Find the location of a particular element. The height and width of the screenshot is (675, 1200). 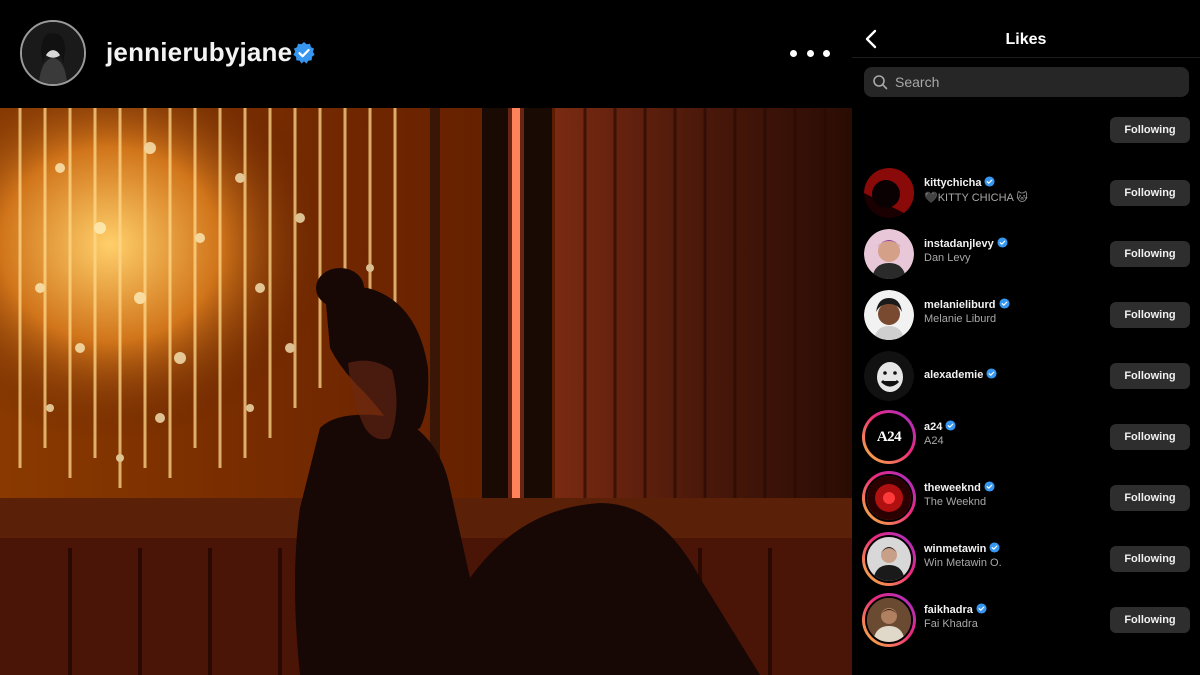

search-icon is located at coordinates (880, 82).